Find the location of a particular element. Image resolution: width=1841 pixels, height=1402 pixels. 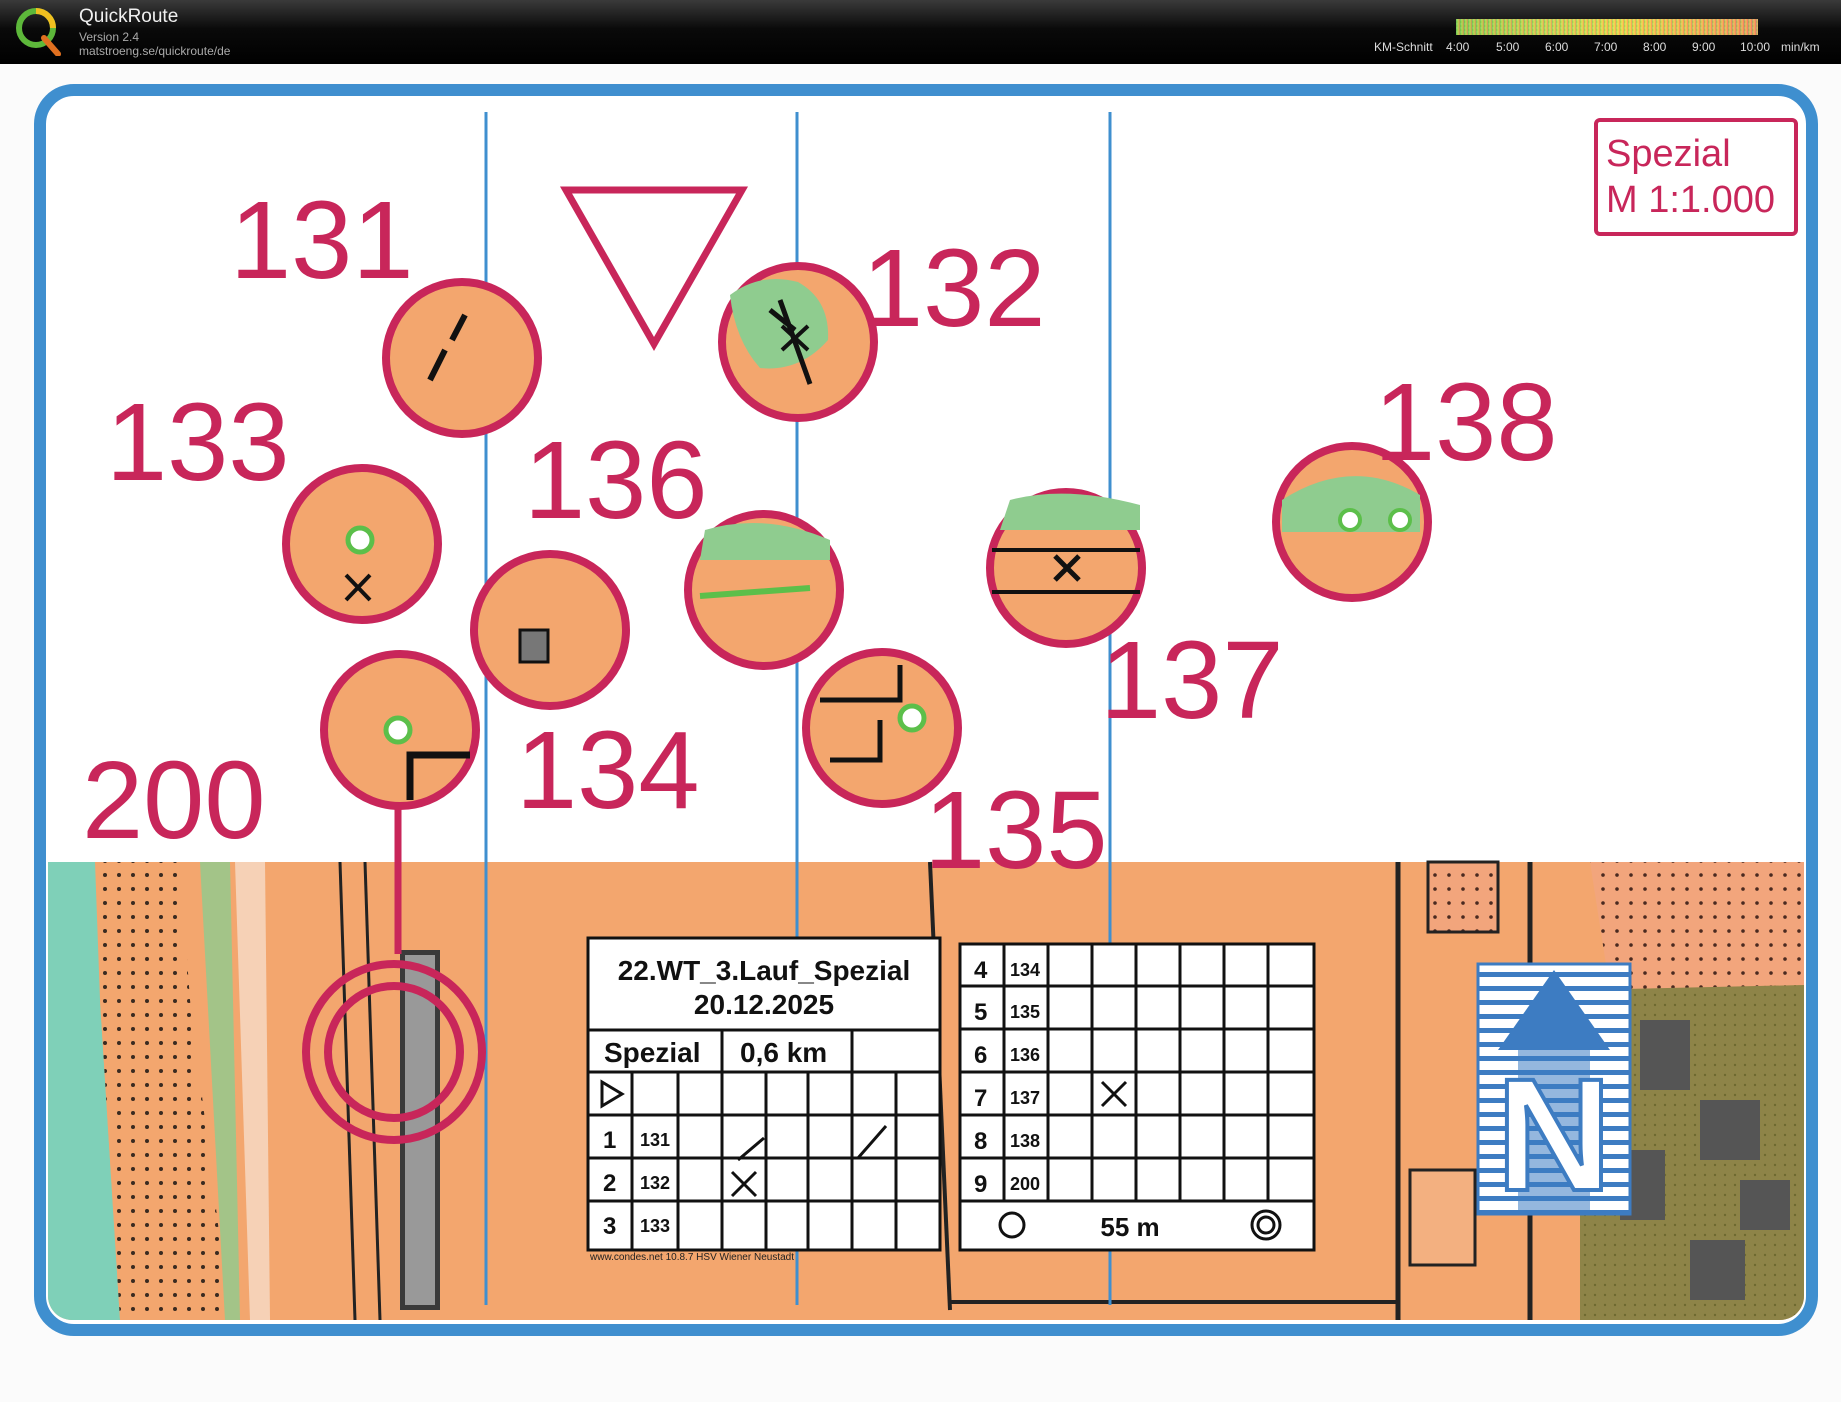

pace-tick-4: 4:00 is located at coordinates (1458, 47).